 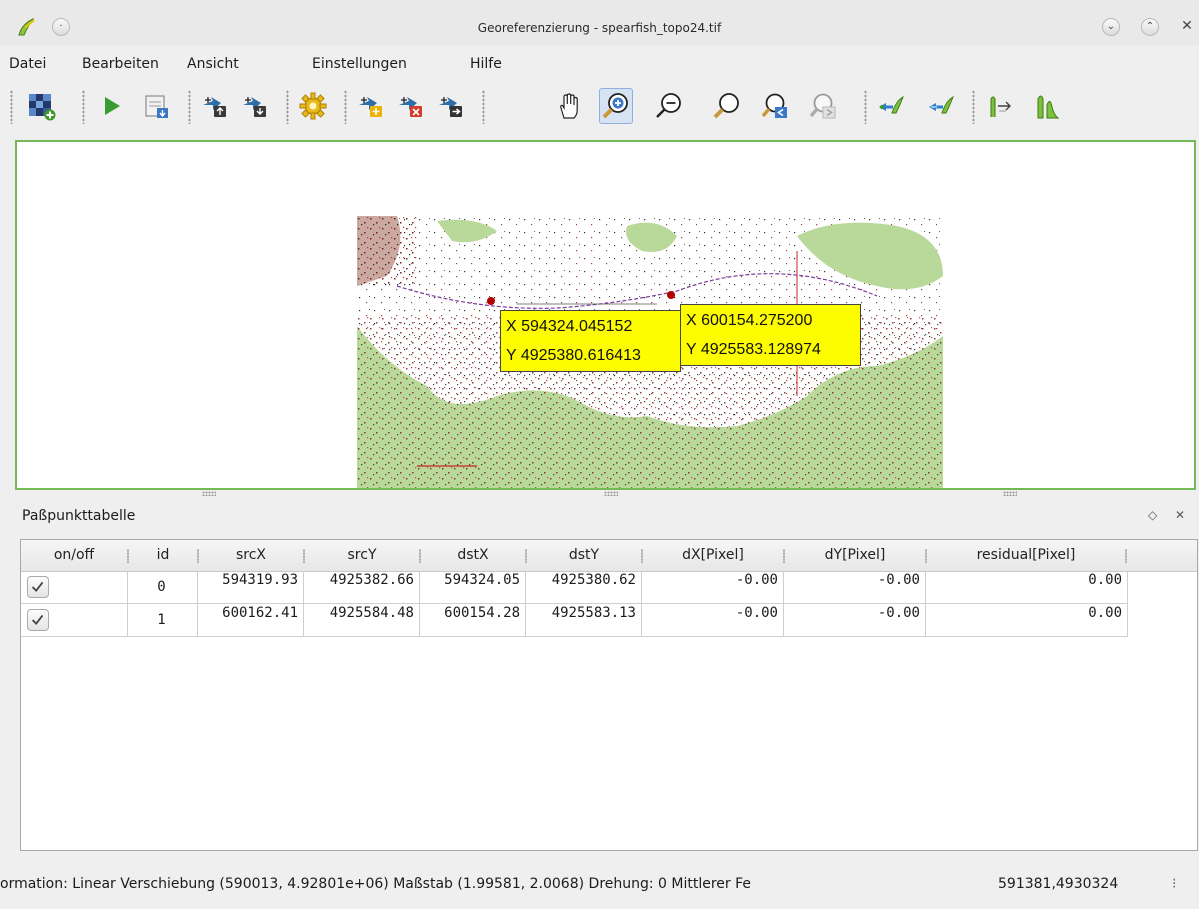 What do you see at coordinates (163, 587) in the screenshot?
I see `id-cell: 0` at bounding box center [163, 587].